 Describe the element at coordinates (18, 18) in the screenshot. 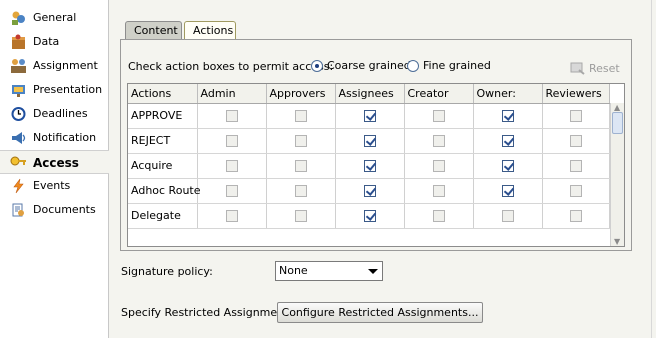

I see `general-icon` at that location.